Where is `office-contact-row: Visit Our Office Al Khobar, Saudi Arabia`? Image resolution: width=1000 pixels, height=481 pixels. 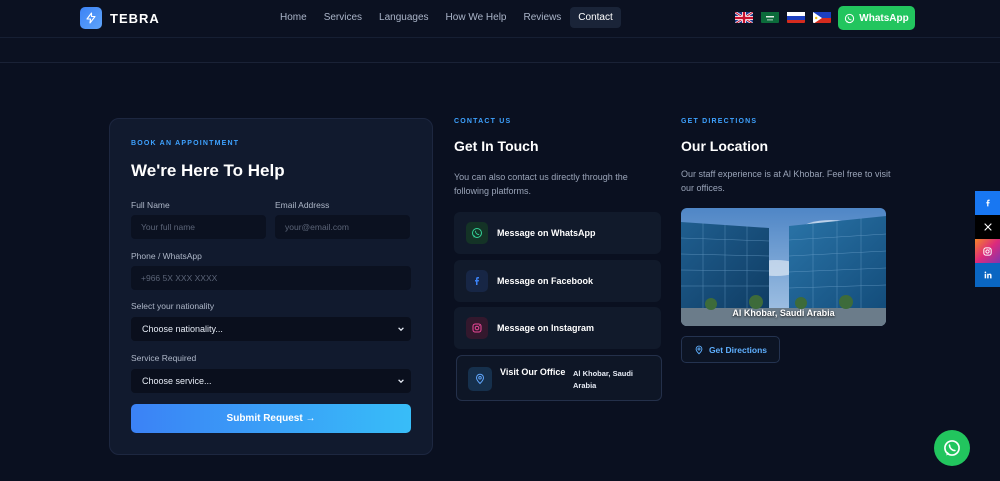 office-contact-row: Visit Our Office Al Khobar, Saudi Arabia is located at coordinates (559, 378).